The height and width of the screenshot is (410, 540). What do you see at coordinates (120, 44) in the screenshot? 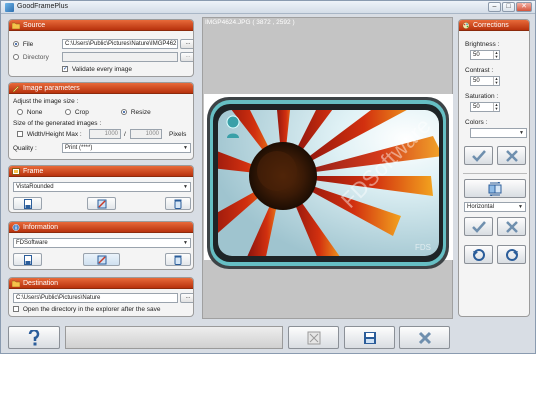
I see `file-path-field: C:\Users\Public\Pictures\Nature\IMGP462` at bounding box center [120, 44].